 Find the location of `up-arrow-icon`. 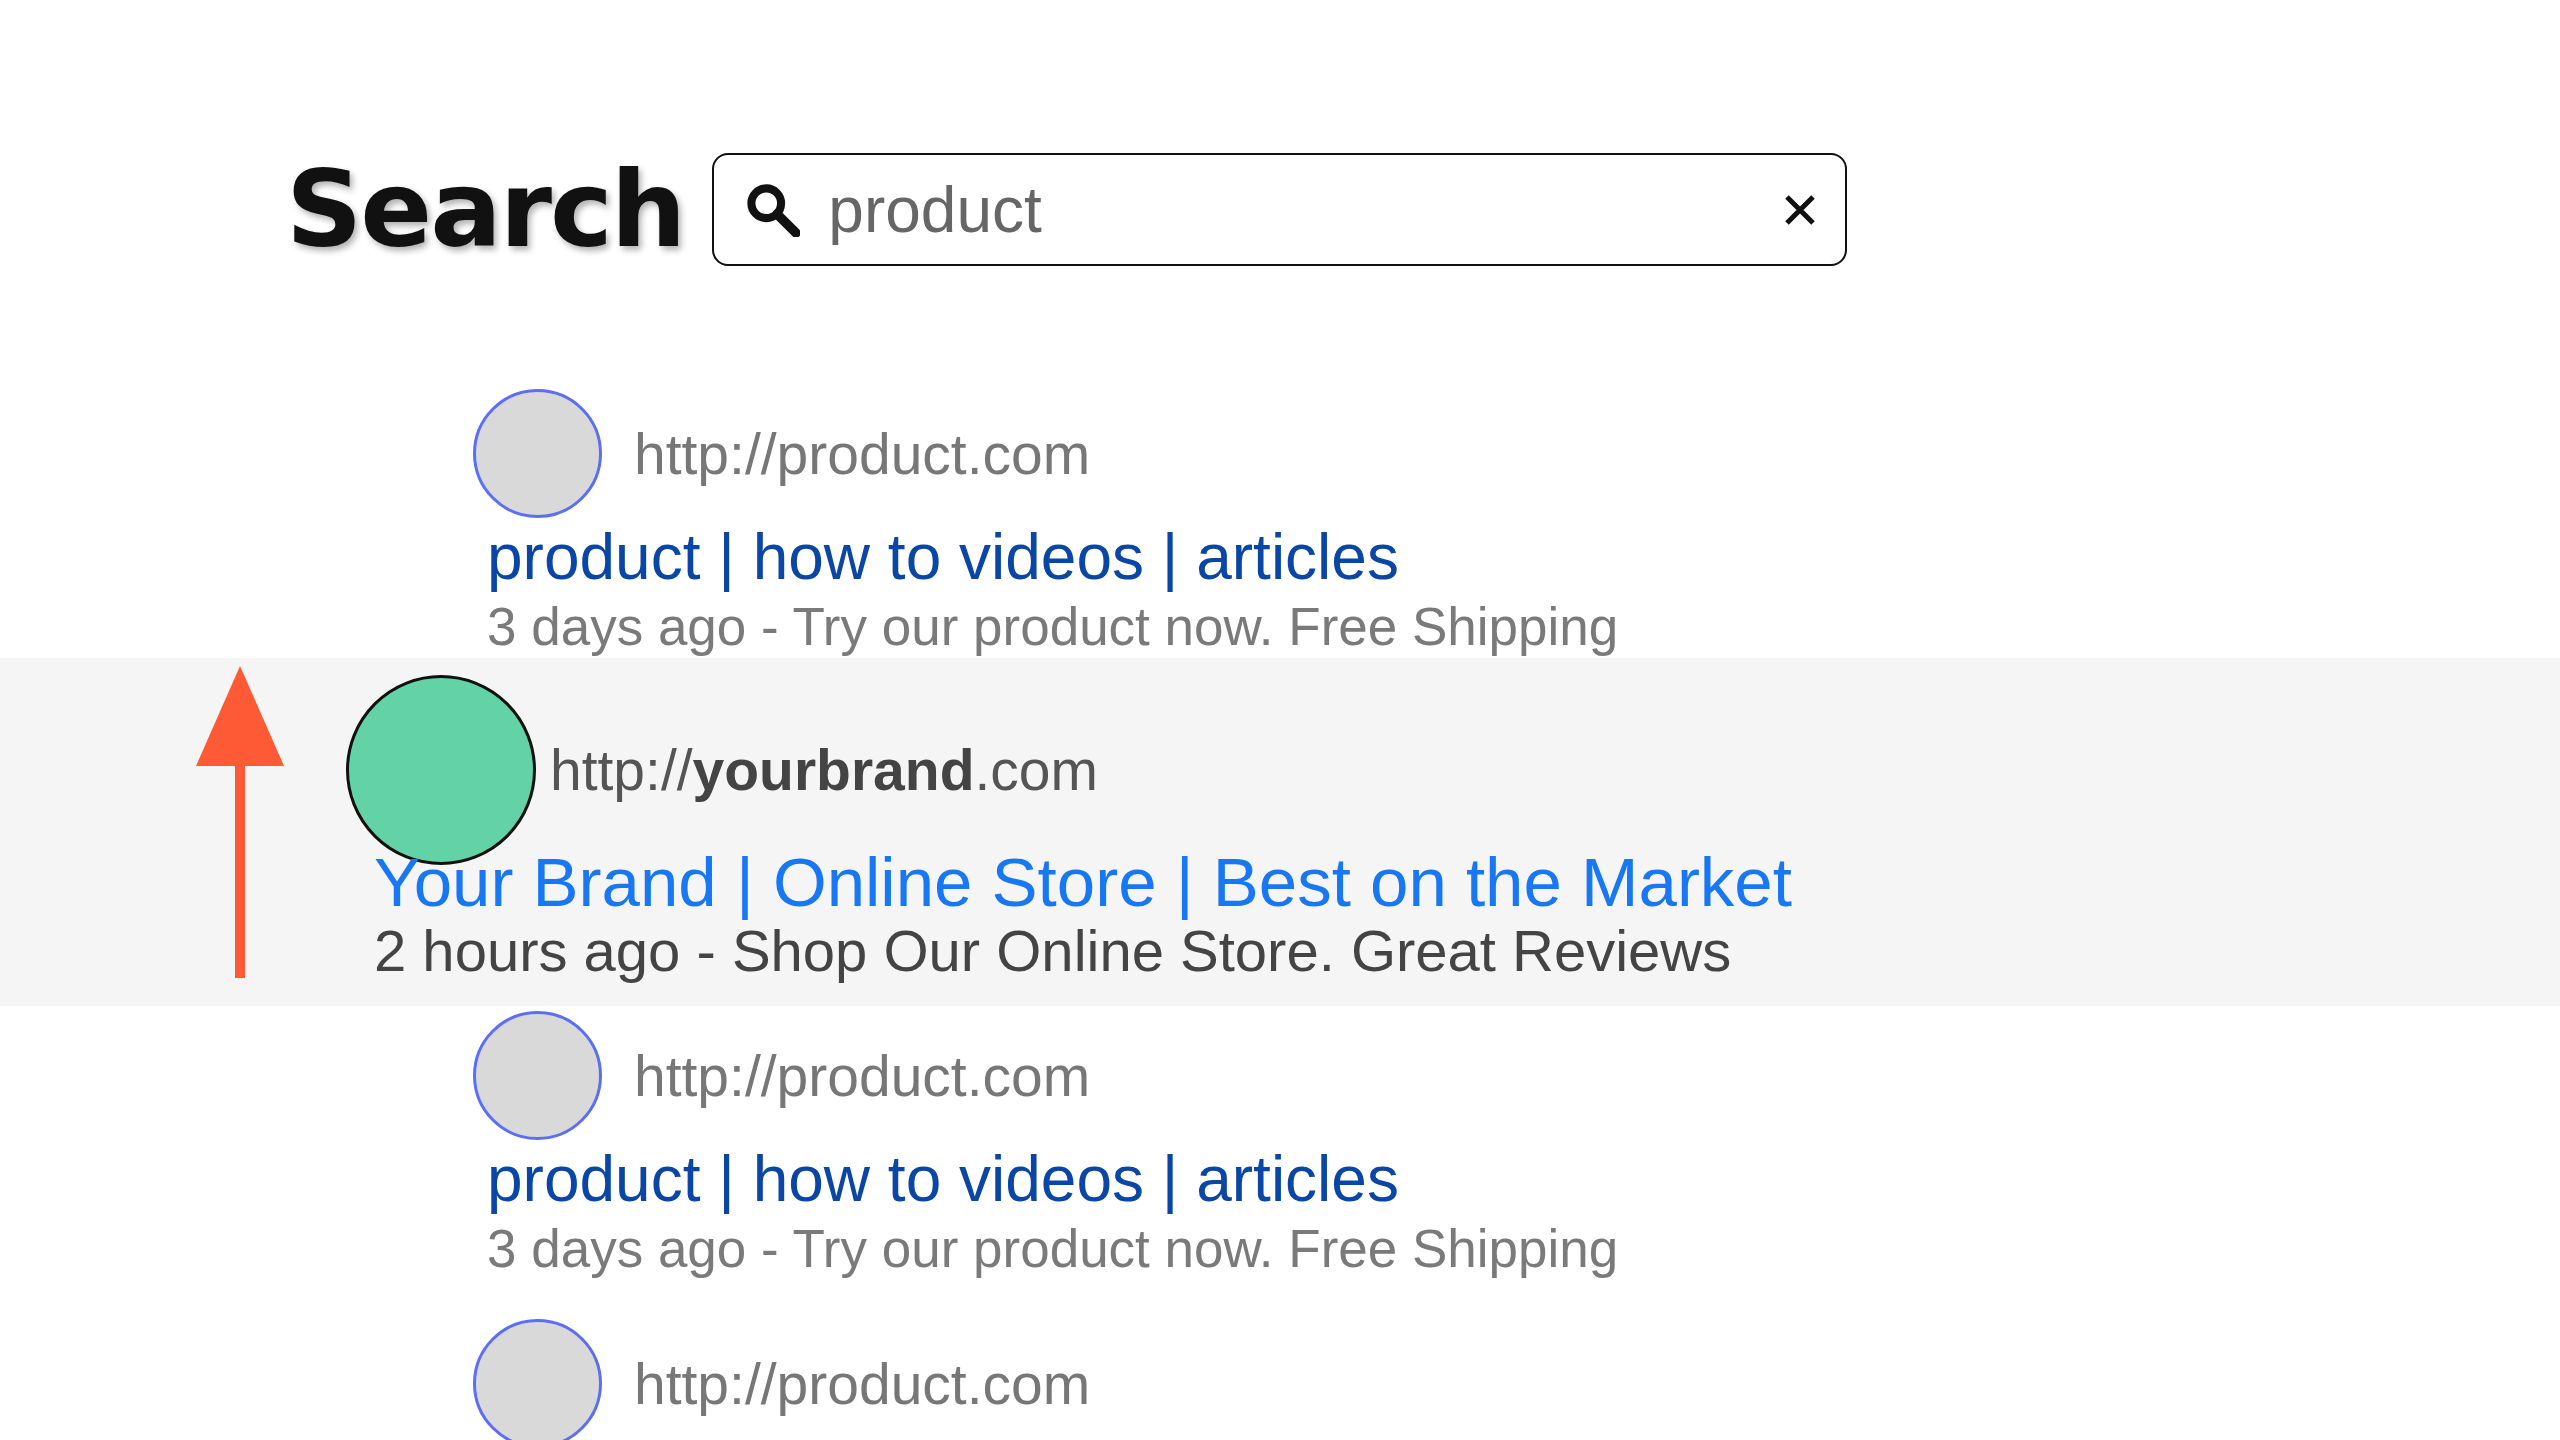

up-arrow-icon is located at coordinates (240, 822).